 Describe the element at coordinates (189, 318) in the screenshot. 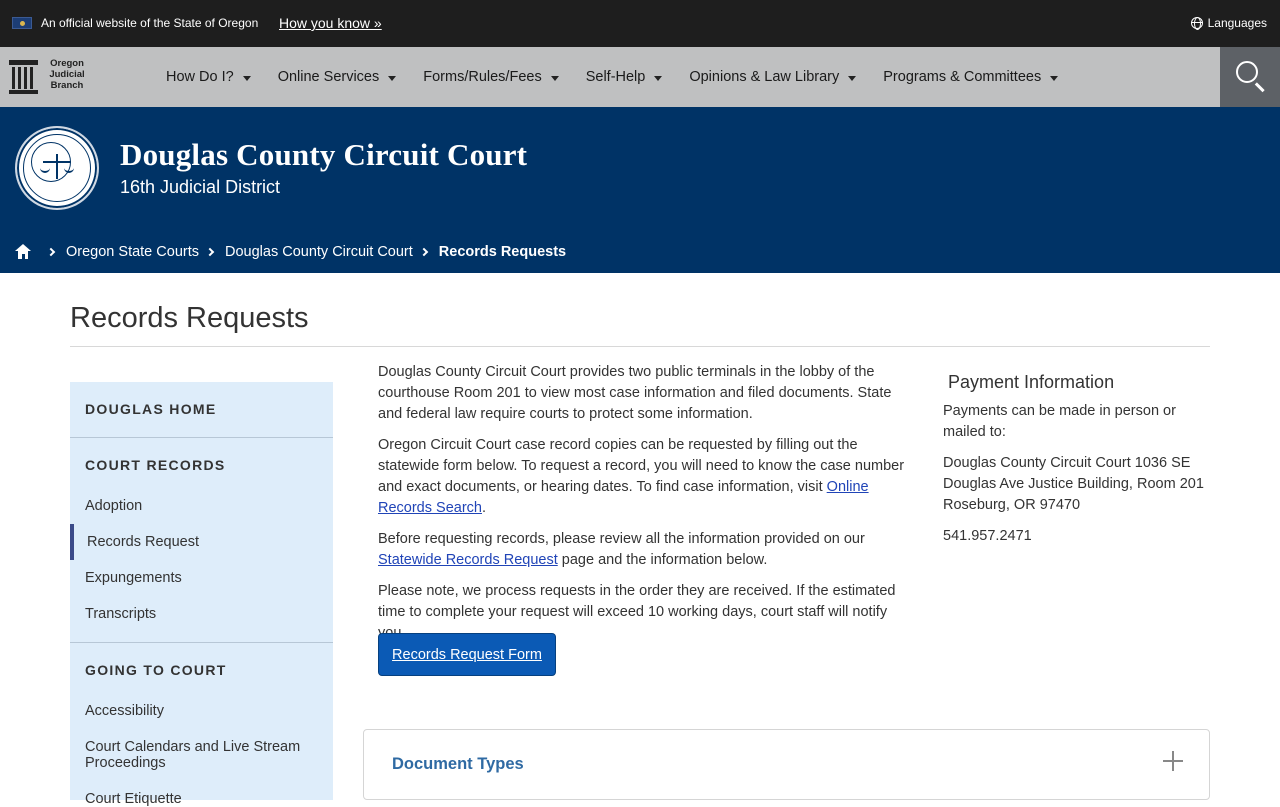

I see `page-title: Records Requests` at that location.